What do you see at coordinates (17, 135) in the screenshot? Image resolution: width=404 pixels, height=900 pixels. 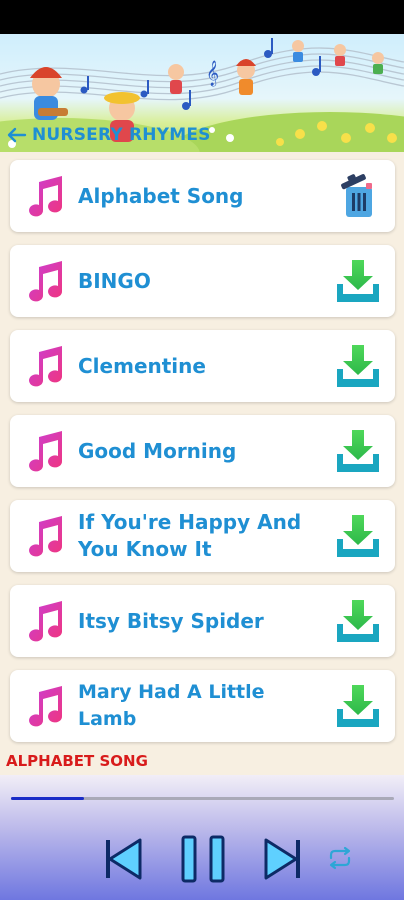 I see `back-arrow-icon` at bounding box center [17, 135].